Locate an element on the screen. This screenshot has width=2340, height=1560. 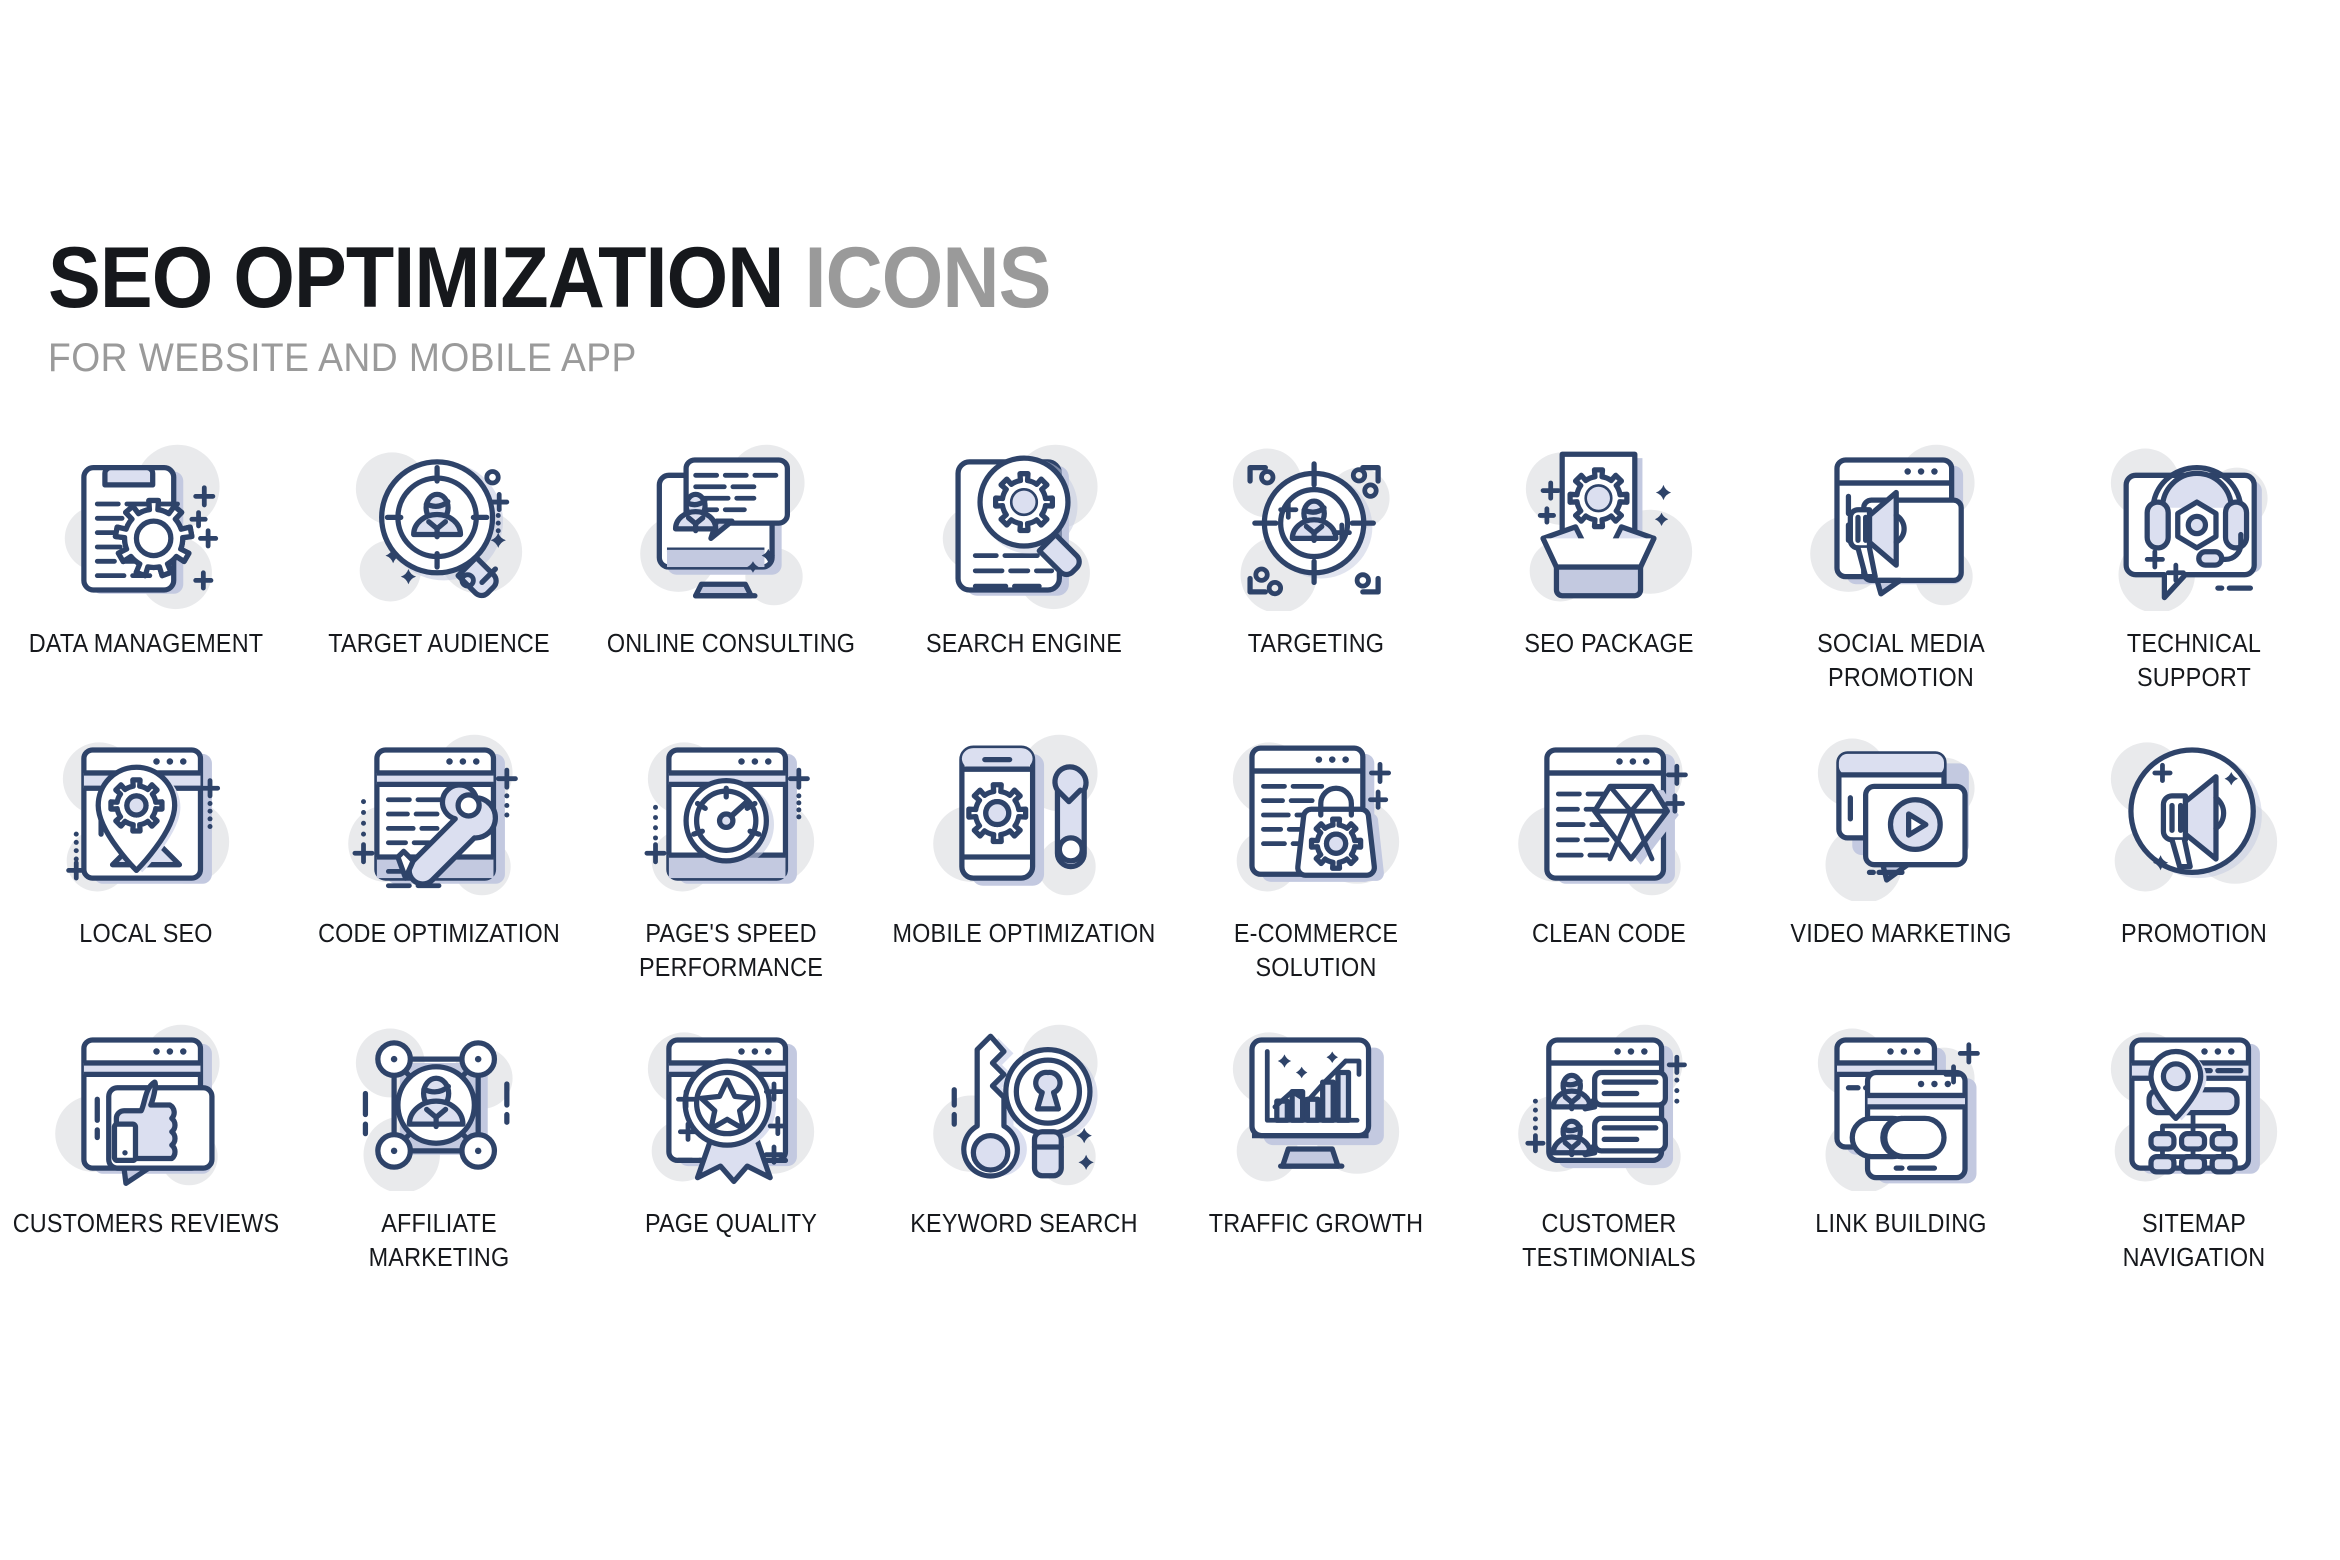
icon-cell-targeting: TARGETING is located at coordinates (1316, 575).